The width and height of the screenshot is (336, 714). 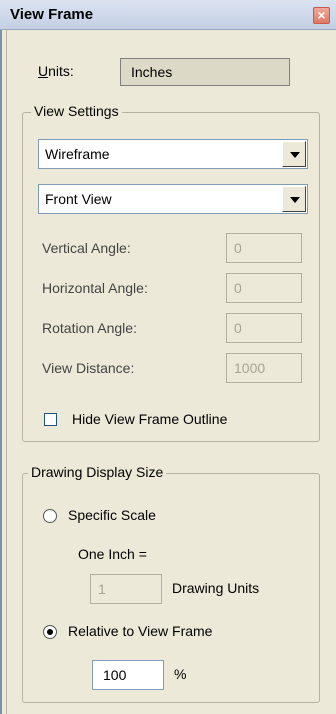 What do you see at coordinates (112, 515) in the screenshot?
I see `specific-scale-label: Specific Scale` at bounding box center [112, 515].